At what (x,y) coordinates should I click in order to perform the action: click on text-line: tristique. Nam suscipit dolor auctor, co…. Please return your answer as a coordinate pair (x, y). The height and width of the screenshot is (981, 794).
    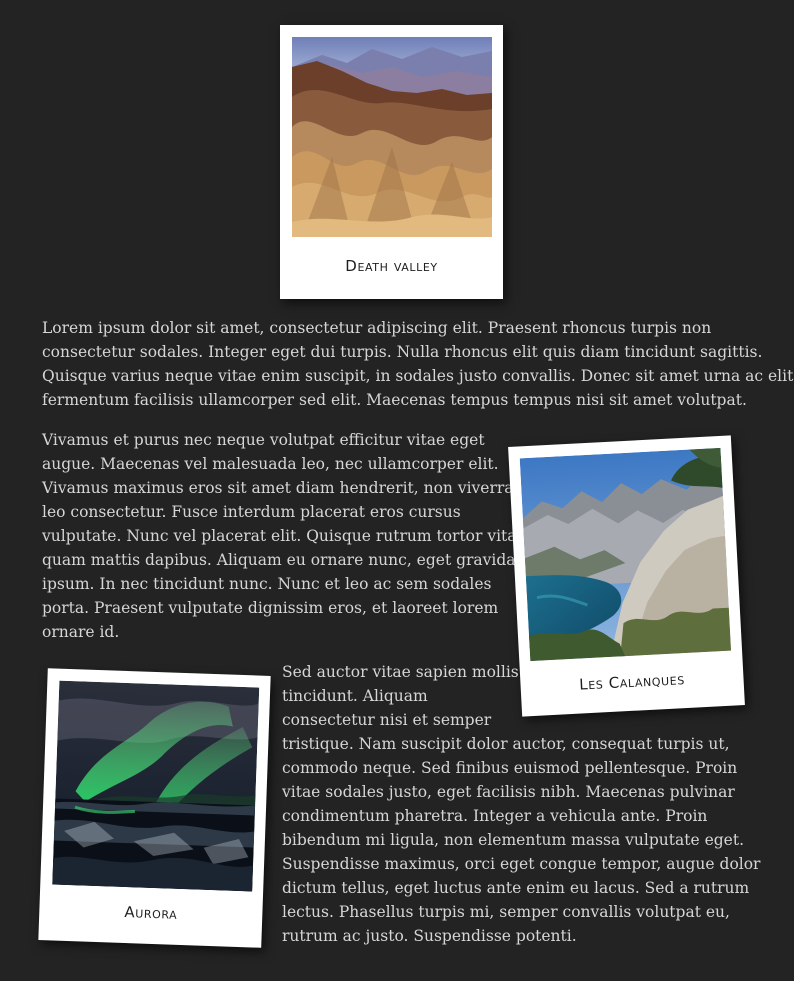
    Looking at the image, I should click on (506, 744).